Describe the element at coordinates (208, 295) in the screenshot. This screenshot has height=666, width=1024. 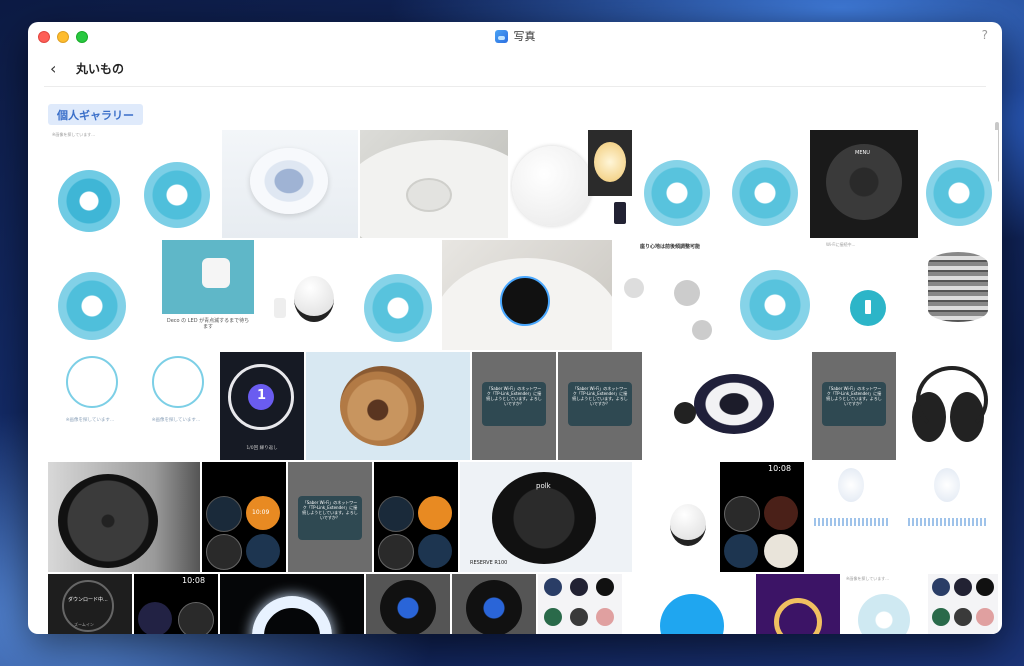
I see `photo-tile: Deco の LED が青点滅するまで待ちます` at that location.